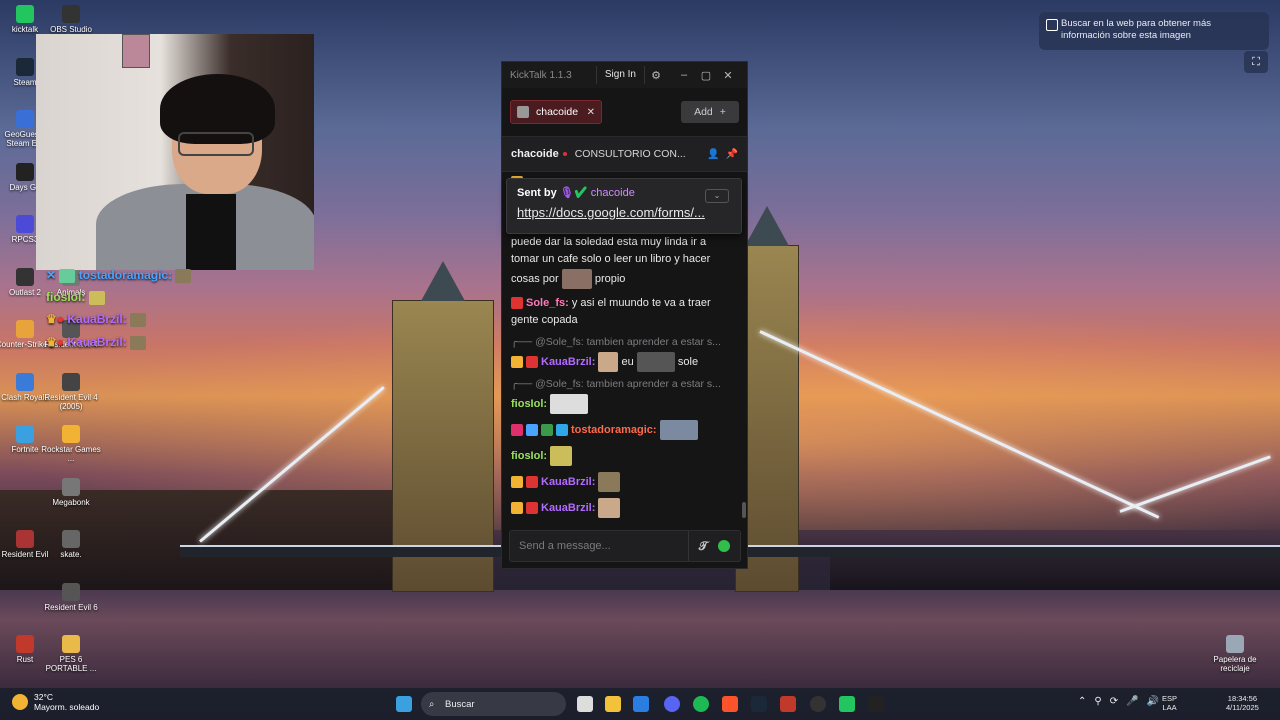 The image size is (1280, 720). I want to click on language-indicator: ESP LAA, so click(1169, 703).